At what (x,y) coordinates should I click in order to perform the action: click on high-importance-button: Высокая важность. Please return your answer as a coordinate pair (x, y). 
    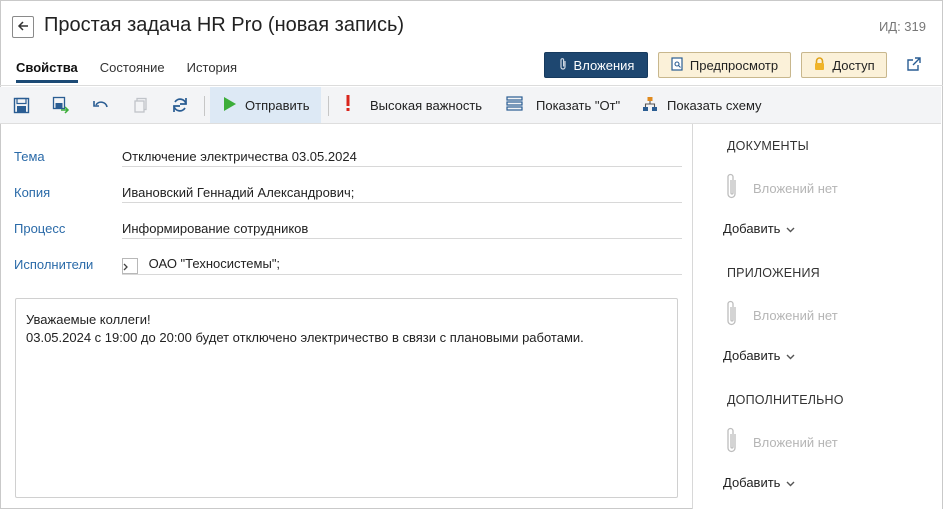
    Looking at the image, I should click on (413, 105).